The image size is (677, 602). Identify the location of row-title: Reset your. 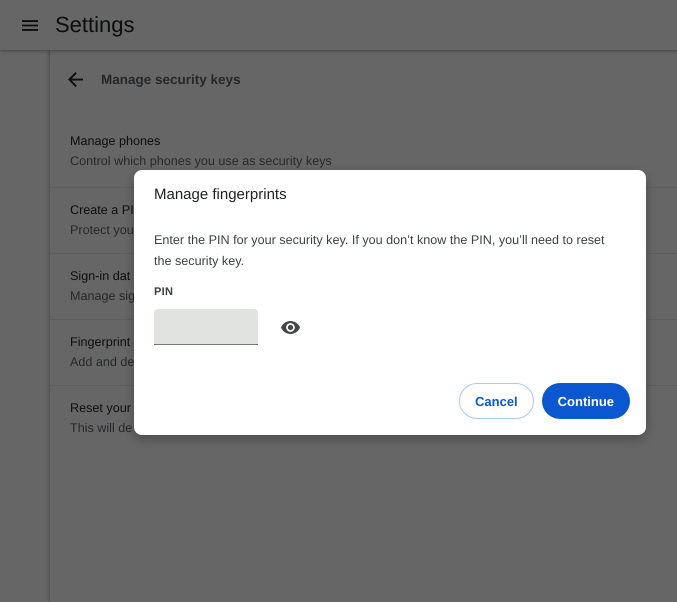
(100, 408).